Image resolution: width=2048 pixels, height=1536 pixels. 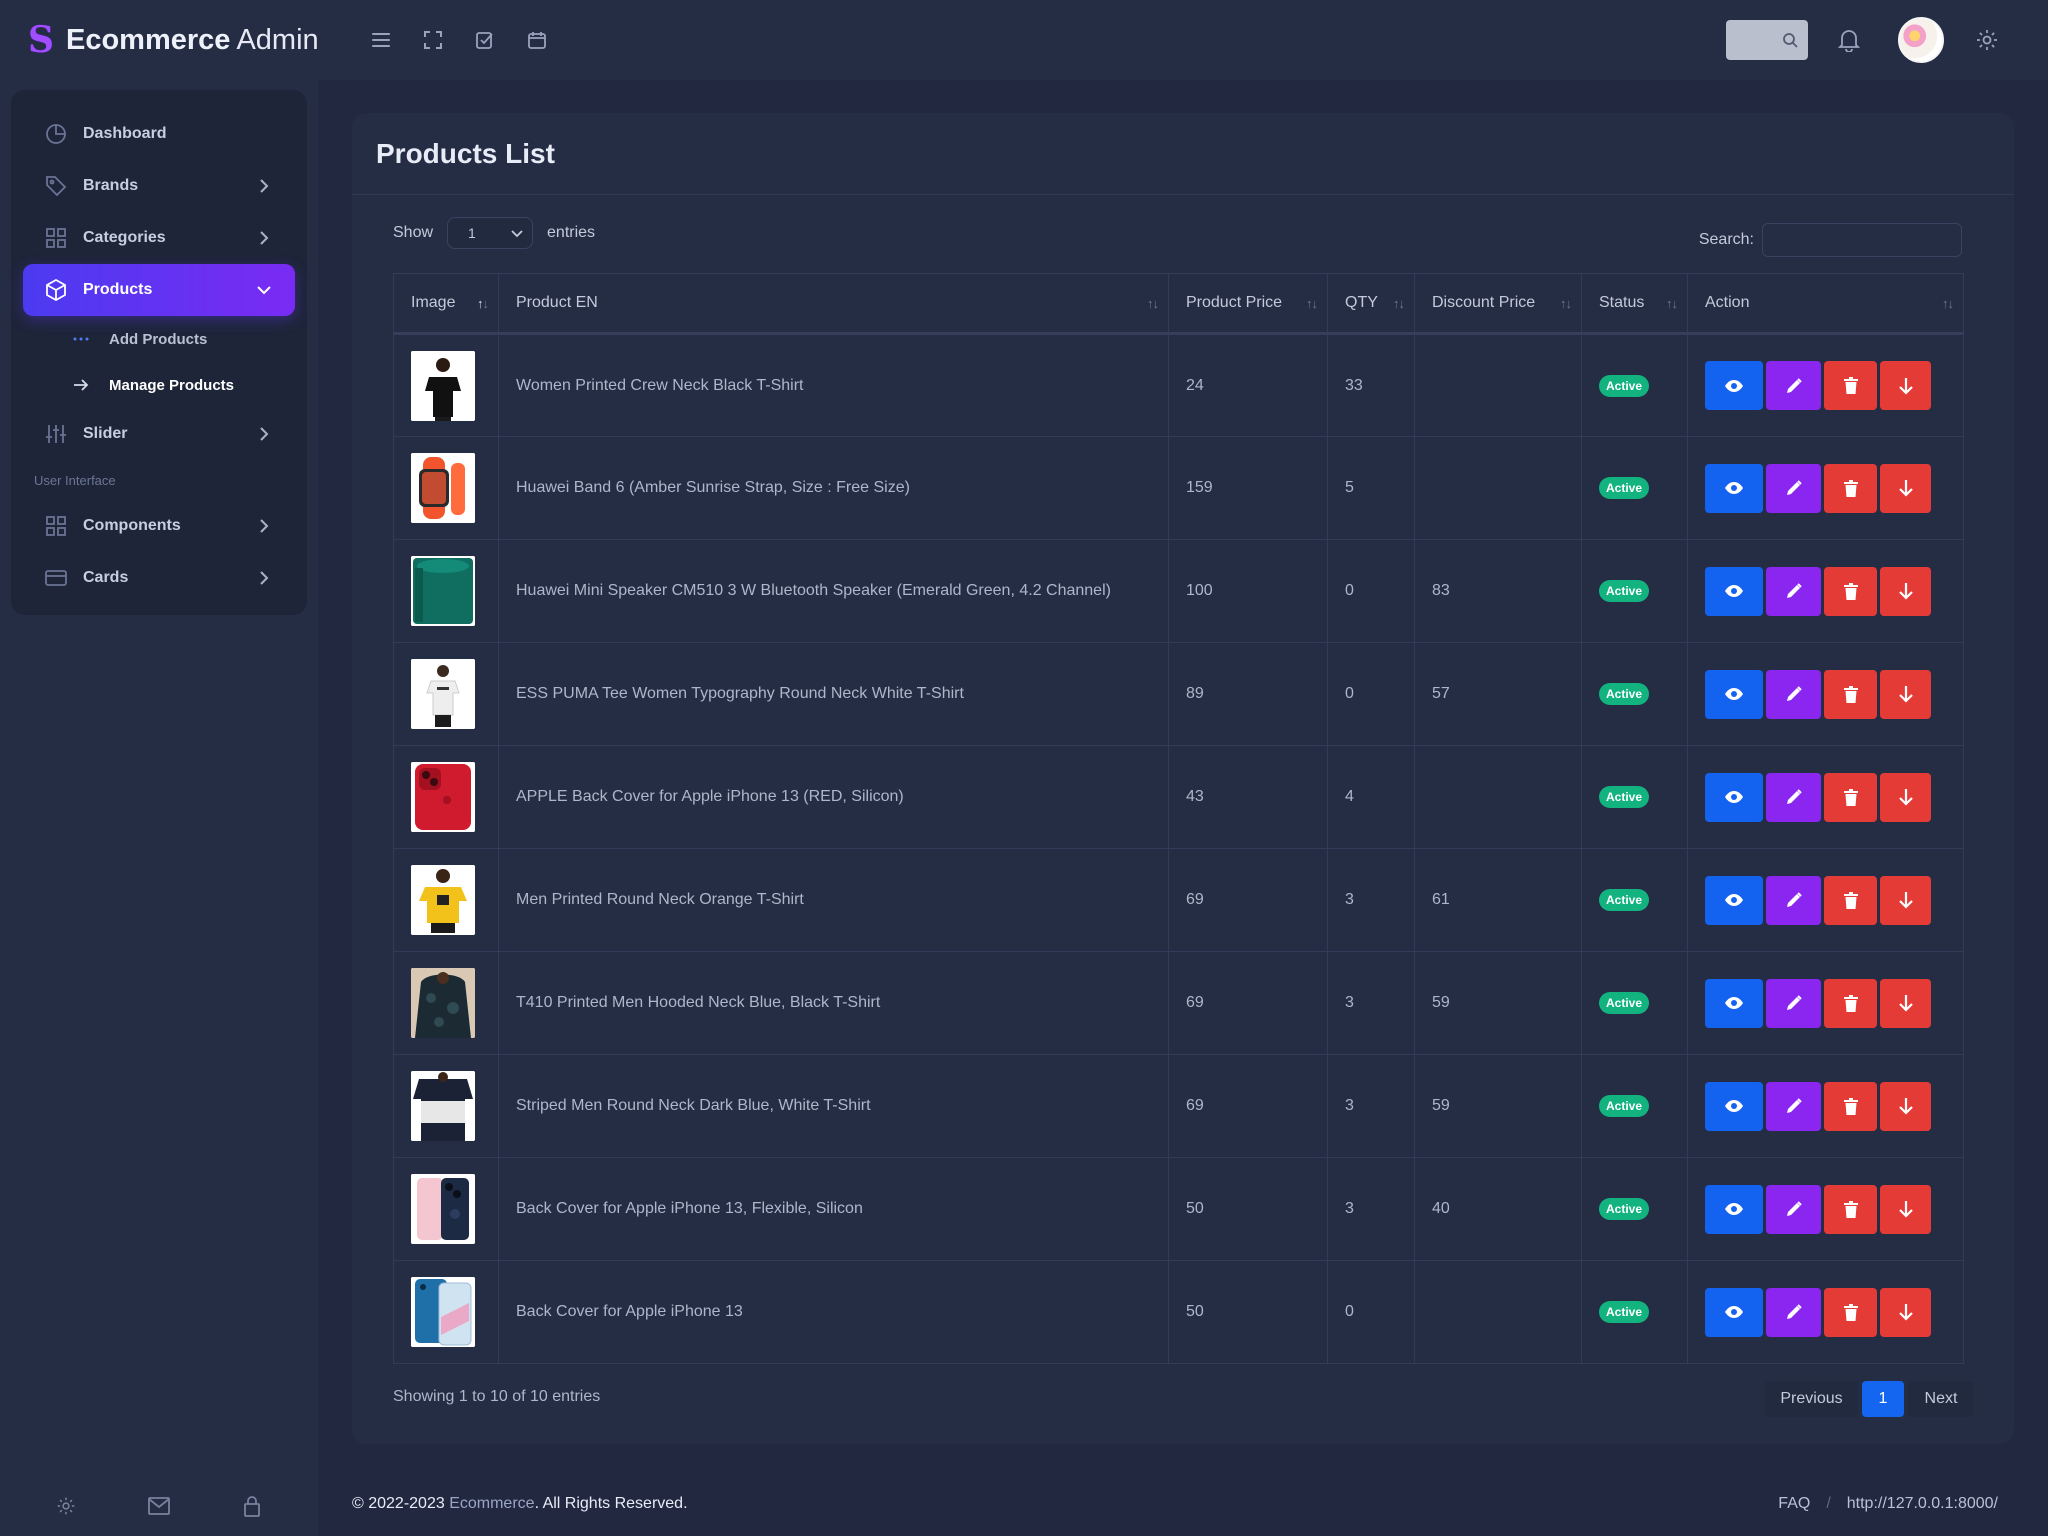 I want to click on footer-url-link: http://127.0.0.1:8000/, so click(x=1922, y=1504).